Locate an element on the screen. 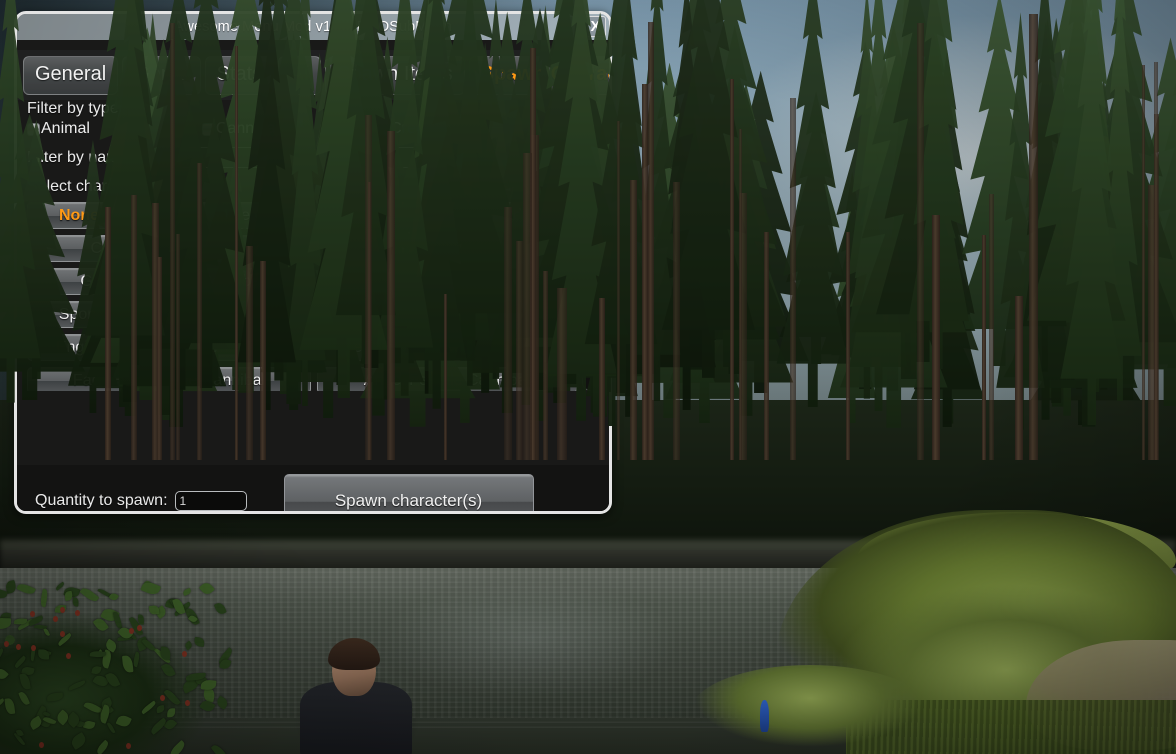 The height and width of the screenshot is (754, 1176). quantity-input is located at coordinates (210, 501).